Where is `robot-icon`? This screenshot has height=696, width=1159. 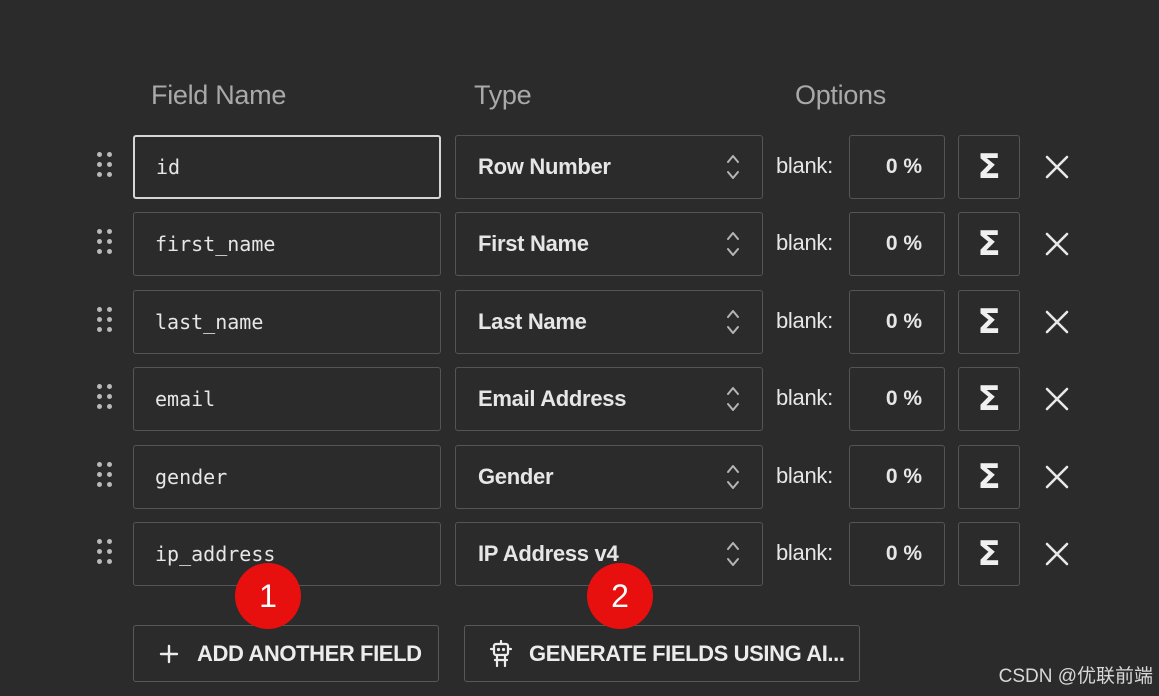
robot-icon is located at coordinates (501, 653).